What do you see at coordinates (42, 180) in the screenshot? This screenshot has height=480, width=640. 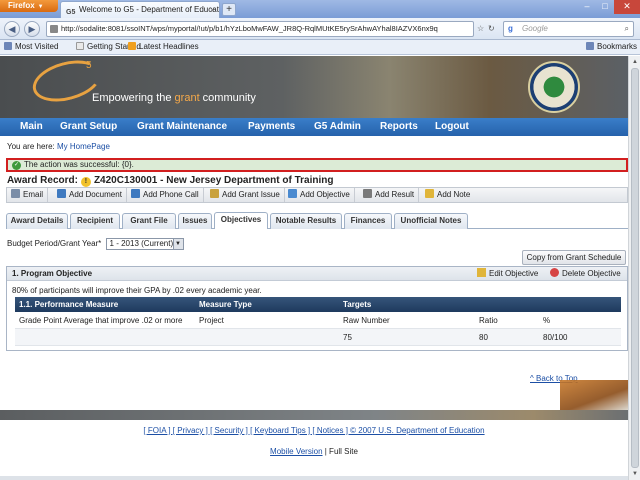 I see `award-label: Award Record:` at bounding box center [42, 180].